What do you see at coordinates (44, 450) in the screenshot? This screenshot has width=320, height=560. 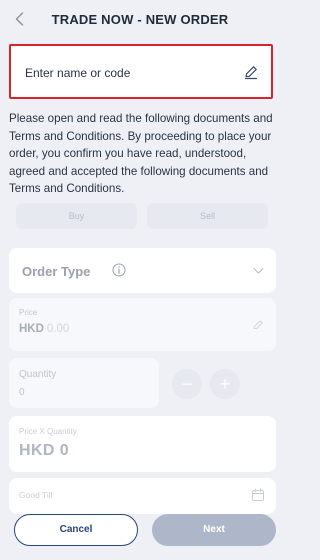 I see `total-value: HKD 0` at bounding box center [44, 450].